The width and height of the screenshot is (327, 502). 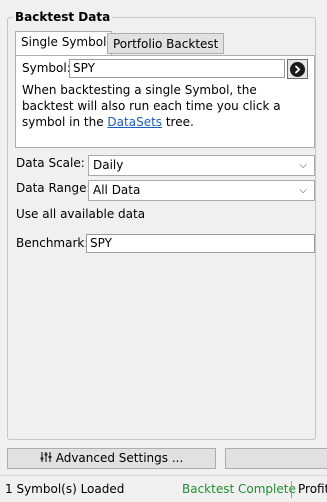 I want to click on data-scale-value: Daily, so click(x=108, y=165).